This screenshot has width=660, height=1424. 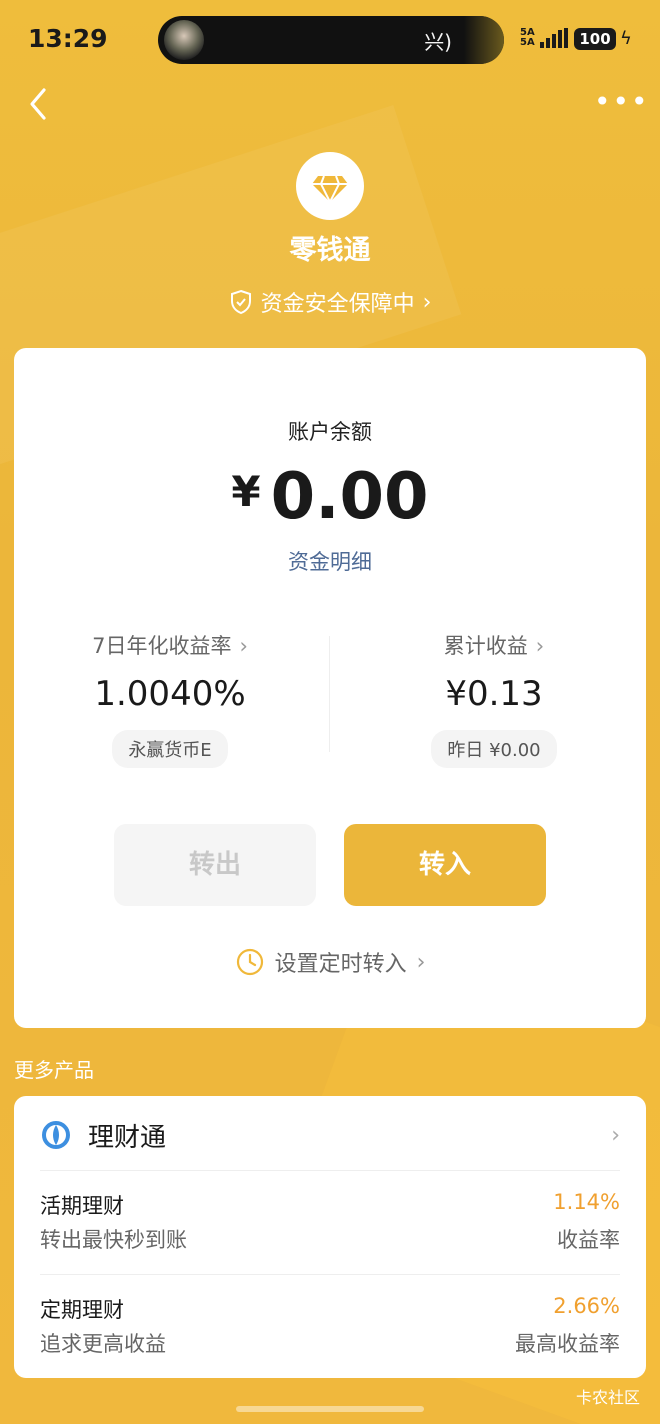 I want to click on battery-icon: 100, so click(x=595, y=39).